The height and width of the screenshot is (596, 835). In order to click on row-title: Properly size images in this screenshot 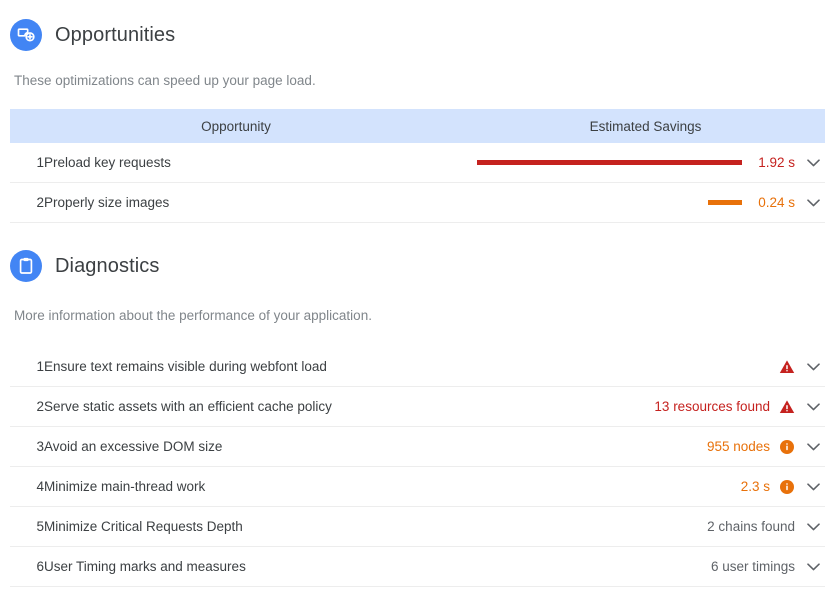, I will do `click(107, 202)`.